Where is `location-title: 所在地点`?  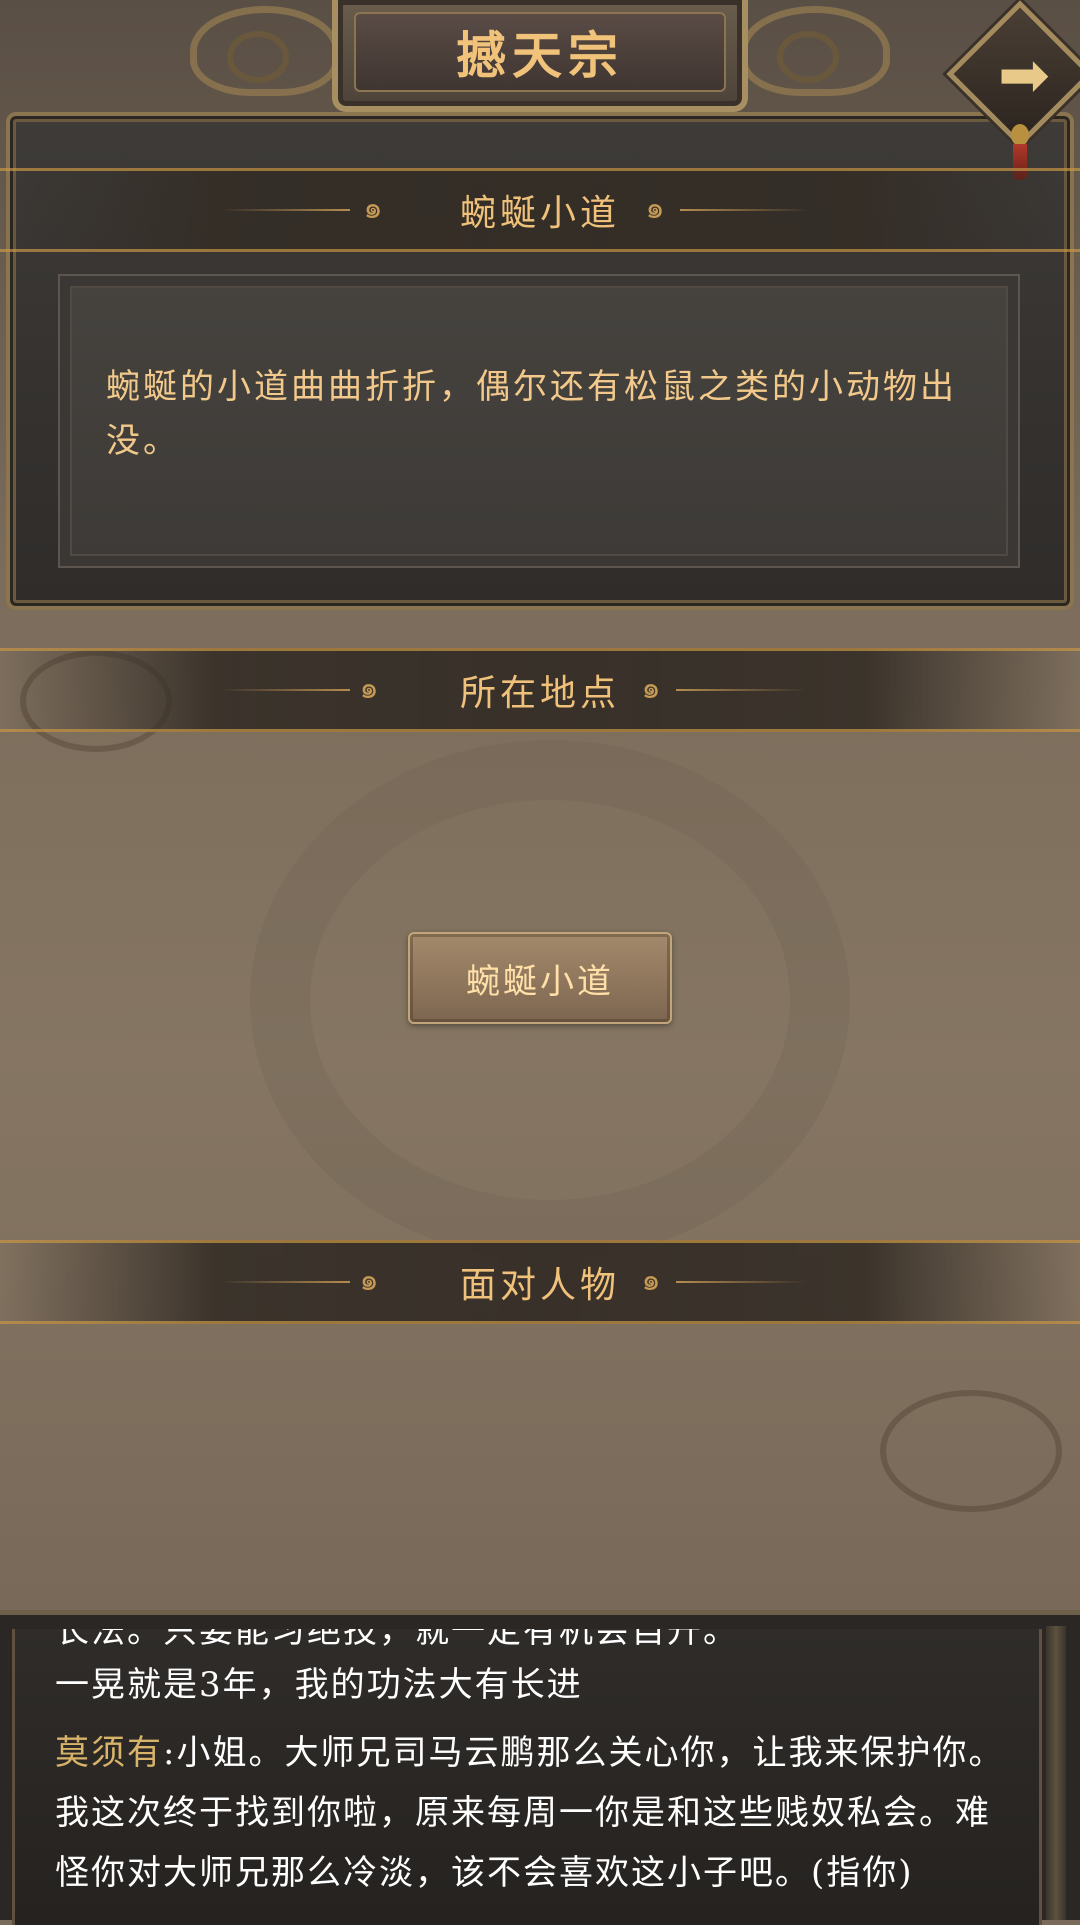 location-title: 所在地点 is located at coordinates (539, 693).